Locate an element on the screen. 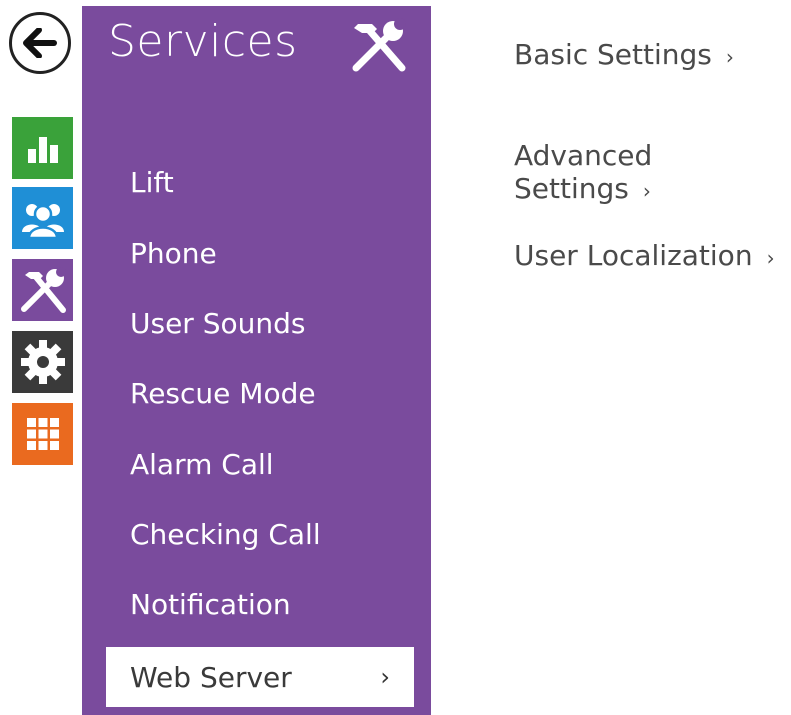 The width and height of the screenshot is (791, 715). menu-item-alarm-call: Alarm Call is located at coordinates (202, 464).